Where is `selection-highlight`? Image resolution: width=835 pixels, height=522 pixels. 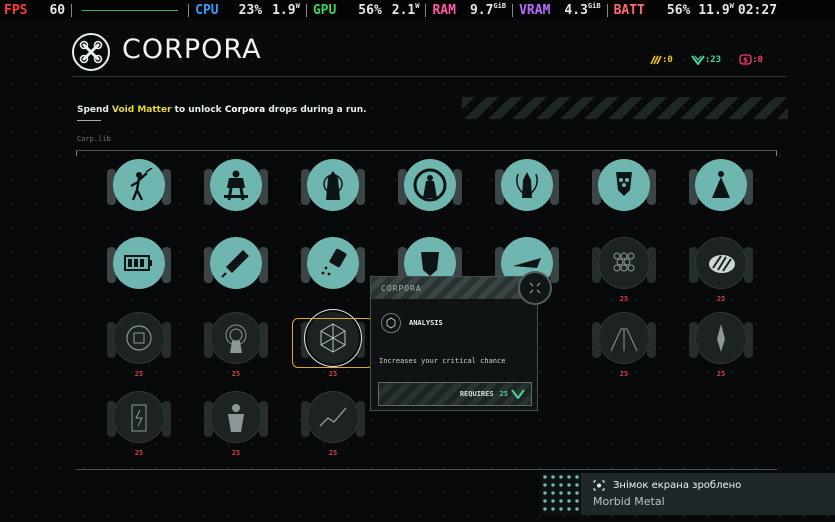 selection-highlight is located at coordinates (333, 343).